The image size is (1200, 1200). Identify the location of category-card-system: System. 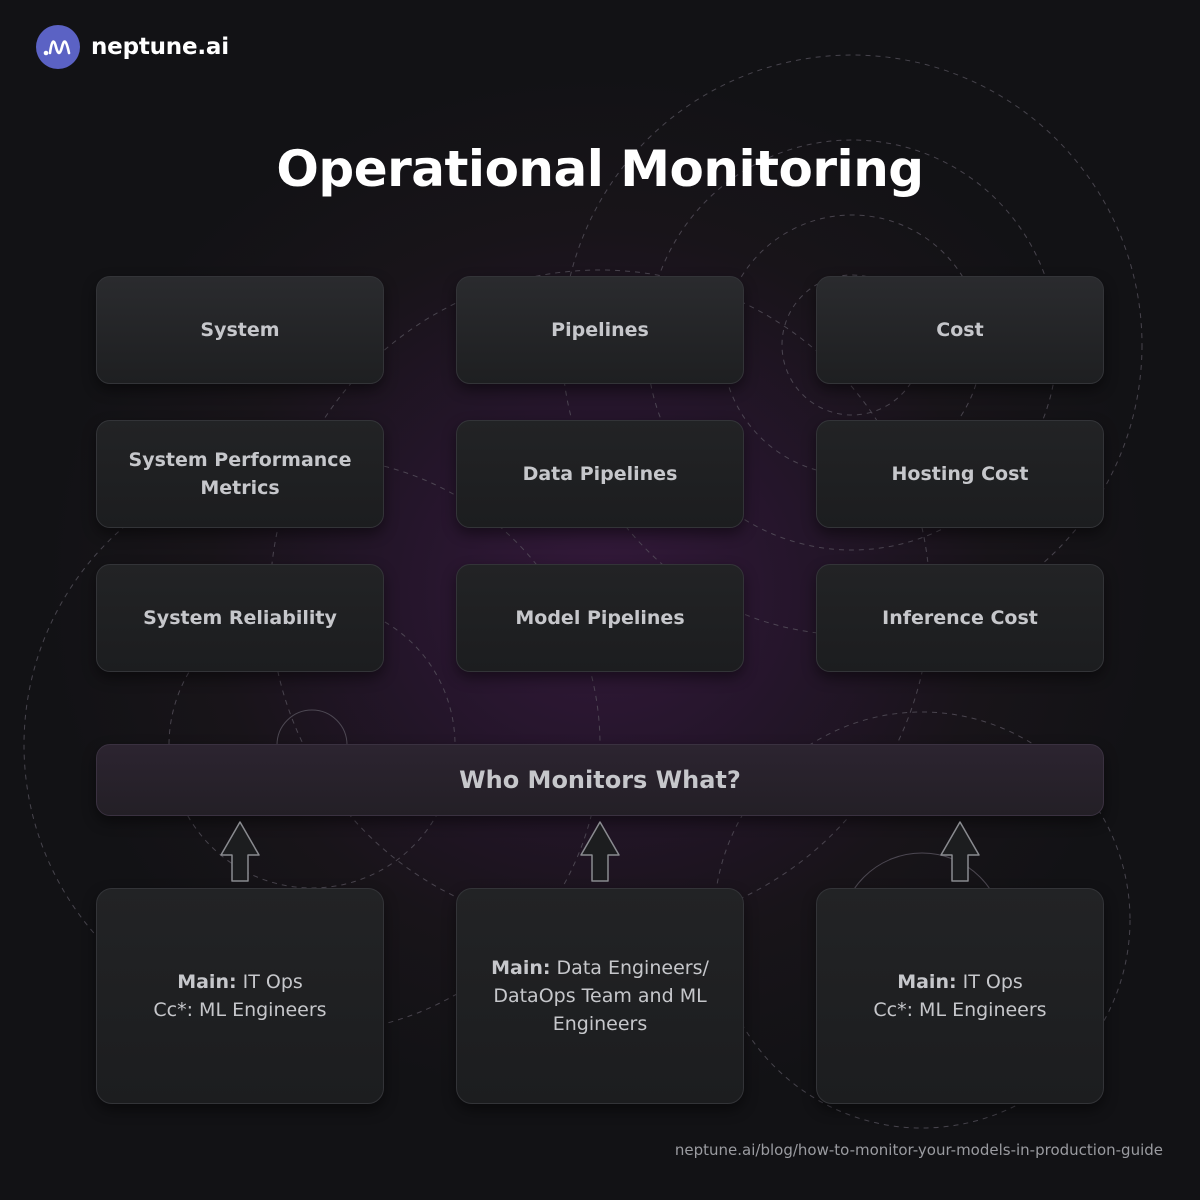
(240, 330).